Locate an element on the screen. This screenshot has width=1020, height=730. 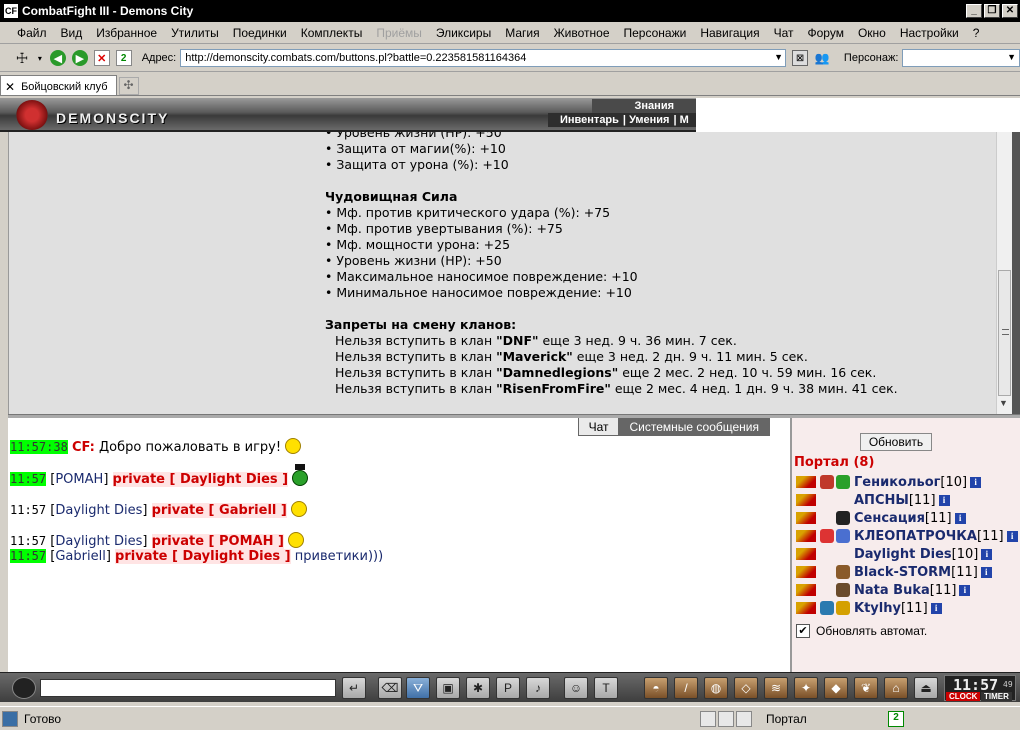
player-name: КЛЕОПАТРОЧКА is located at coordinates (915, 536).